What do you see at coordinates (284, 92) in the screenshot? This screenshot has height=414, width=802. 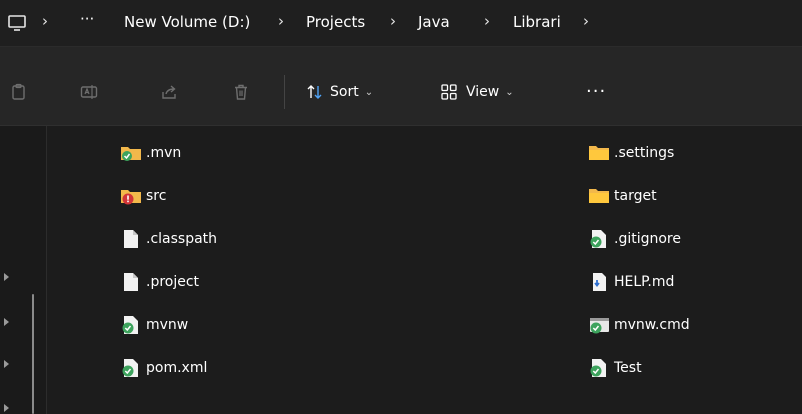 I see `toolbar-divider` at bounding box center [284, 92].